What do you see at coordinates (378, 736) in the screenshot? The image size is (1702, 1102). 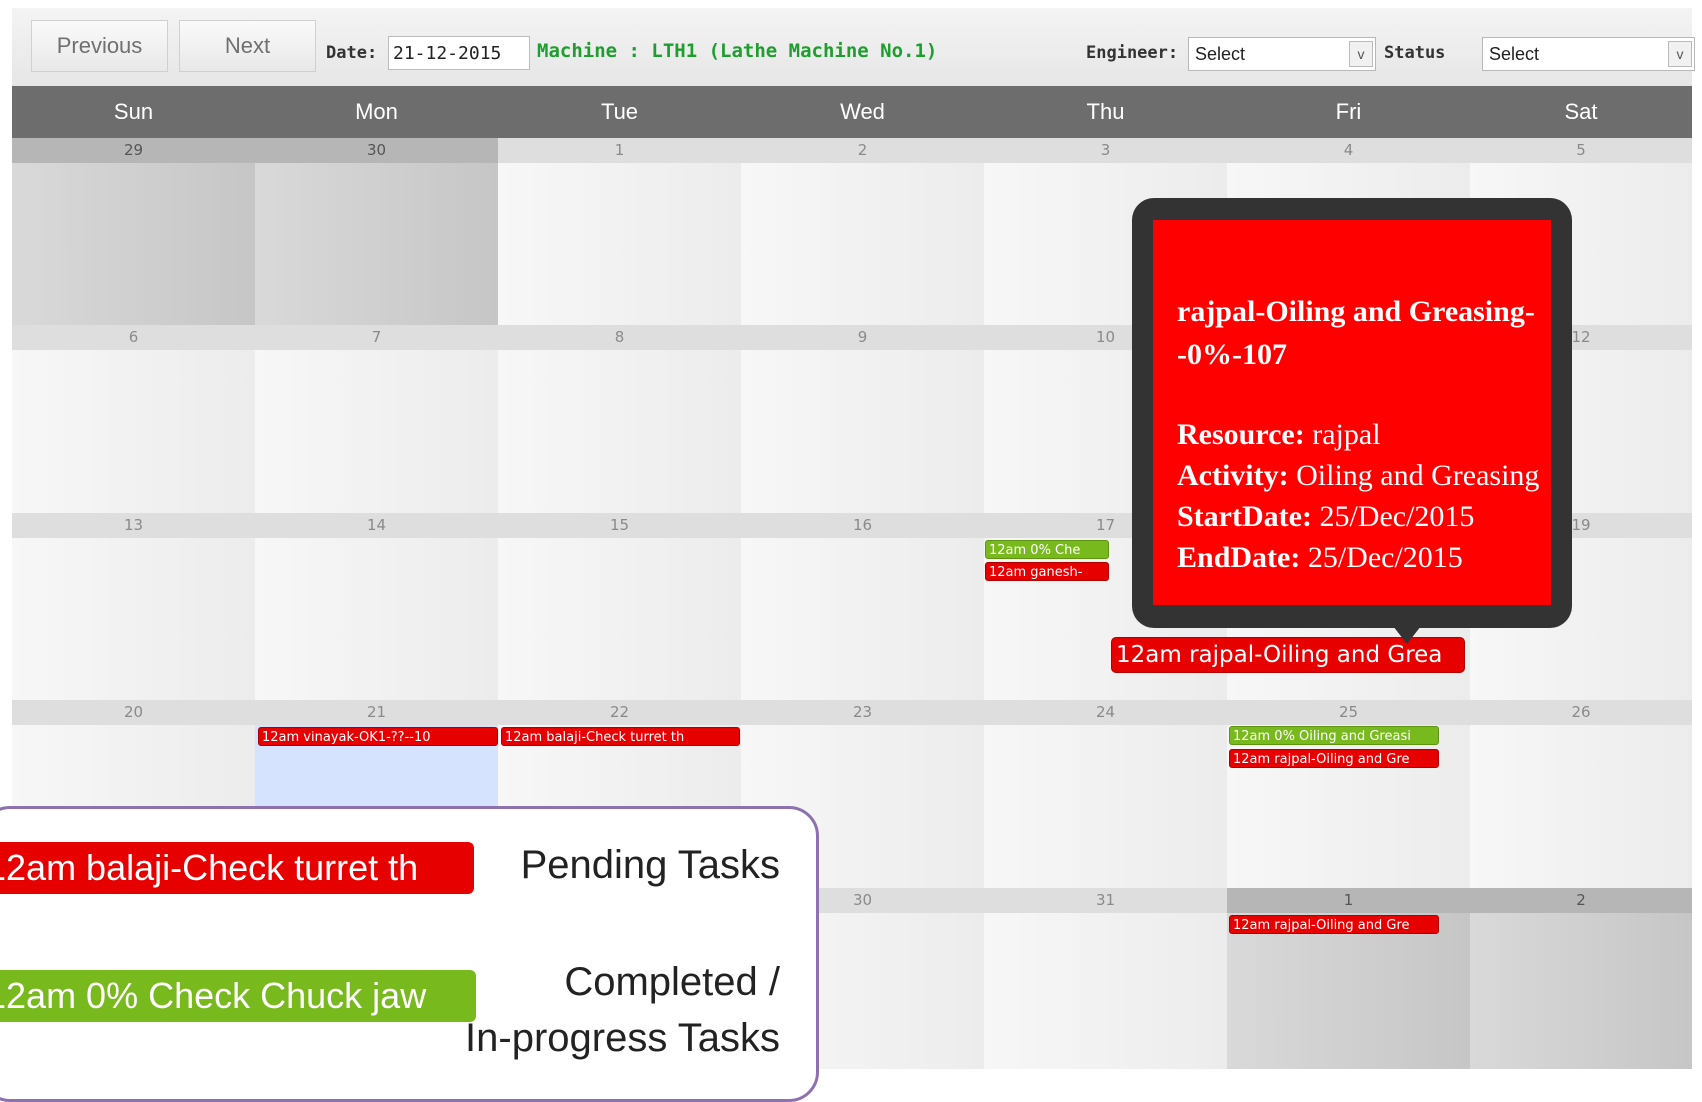 I see `event-pending: 12am vinayak-OK1-??--10` at bounding box center [378, 736].